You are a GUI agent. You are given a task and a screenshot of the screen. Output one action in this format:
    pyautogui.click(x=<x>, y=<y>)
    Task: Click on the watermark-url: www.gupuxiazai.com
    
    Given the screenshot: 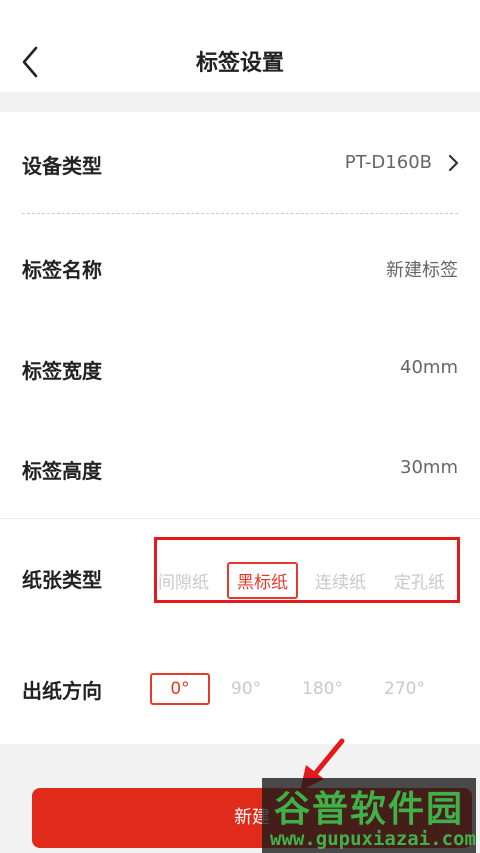 What is the action you would take?
    pyautogui.click(x=373, y=839)
    